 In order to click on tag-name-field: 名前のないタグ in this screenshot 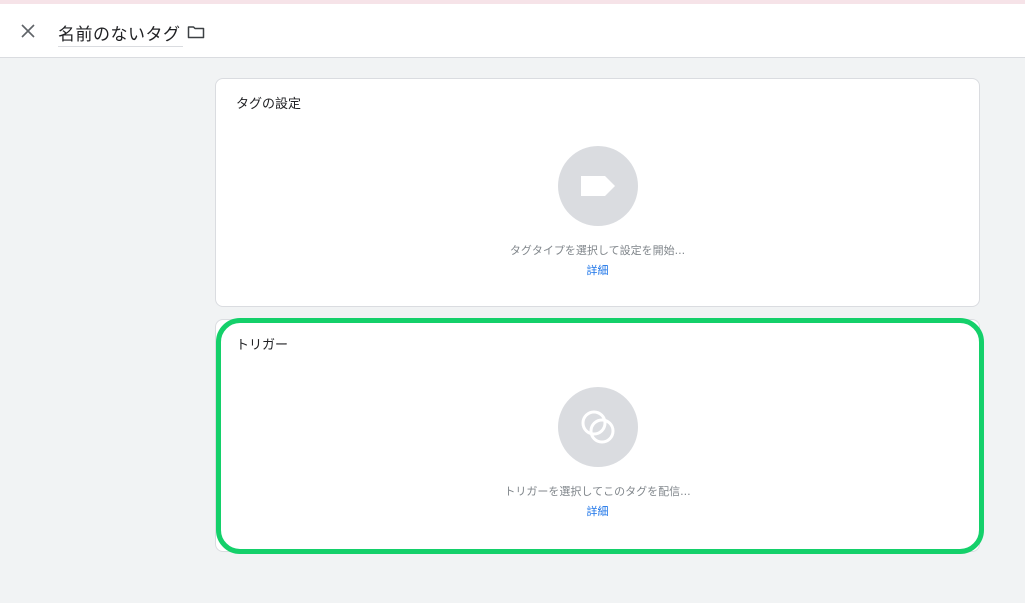, I will do `click(120, 32)`.